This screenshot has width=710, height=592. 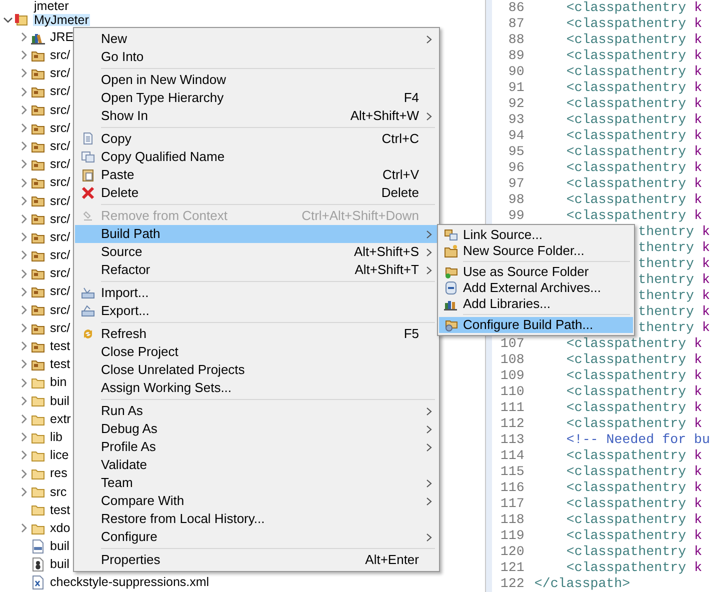 I want to click on tree-item-label: lib, so click(x=56, y=437).